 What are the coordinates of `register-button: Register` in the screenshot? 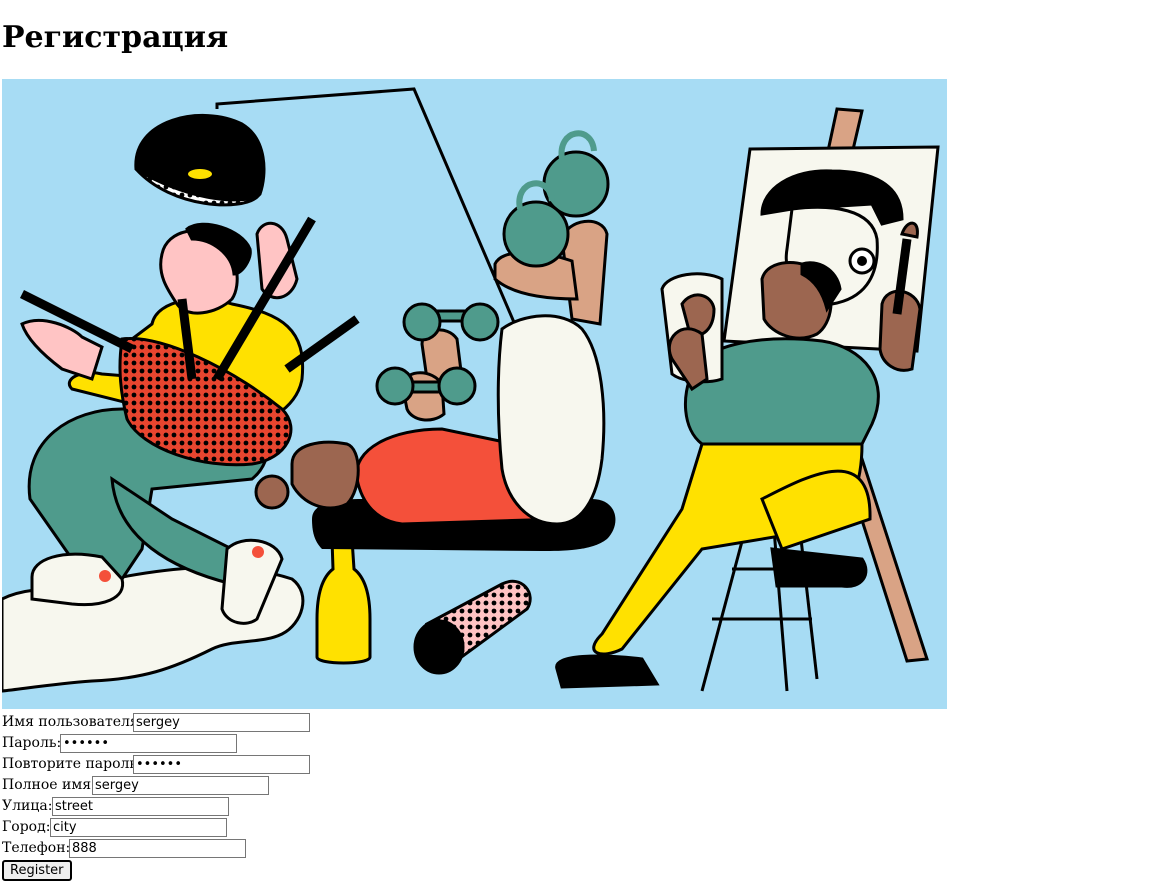 It's located at (37, 870).